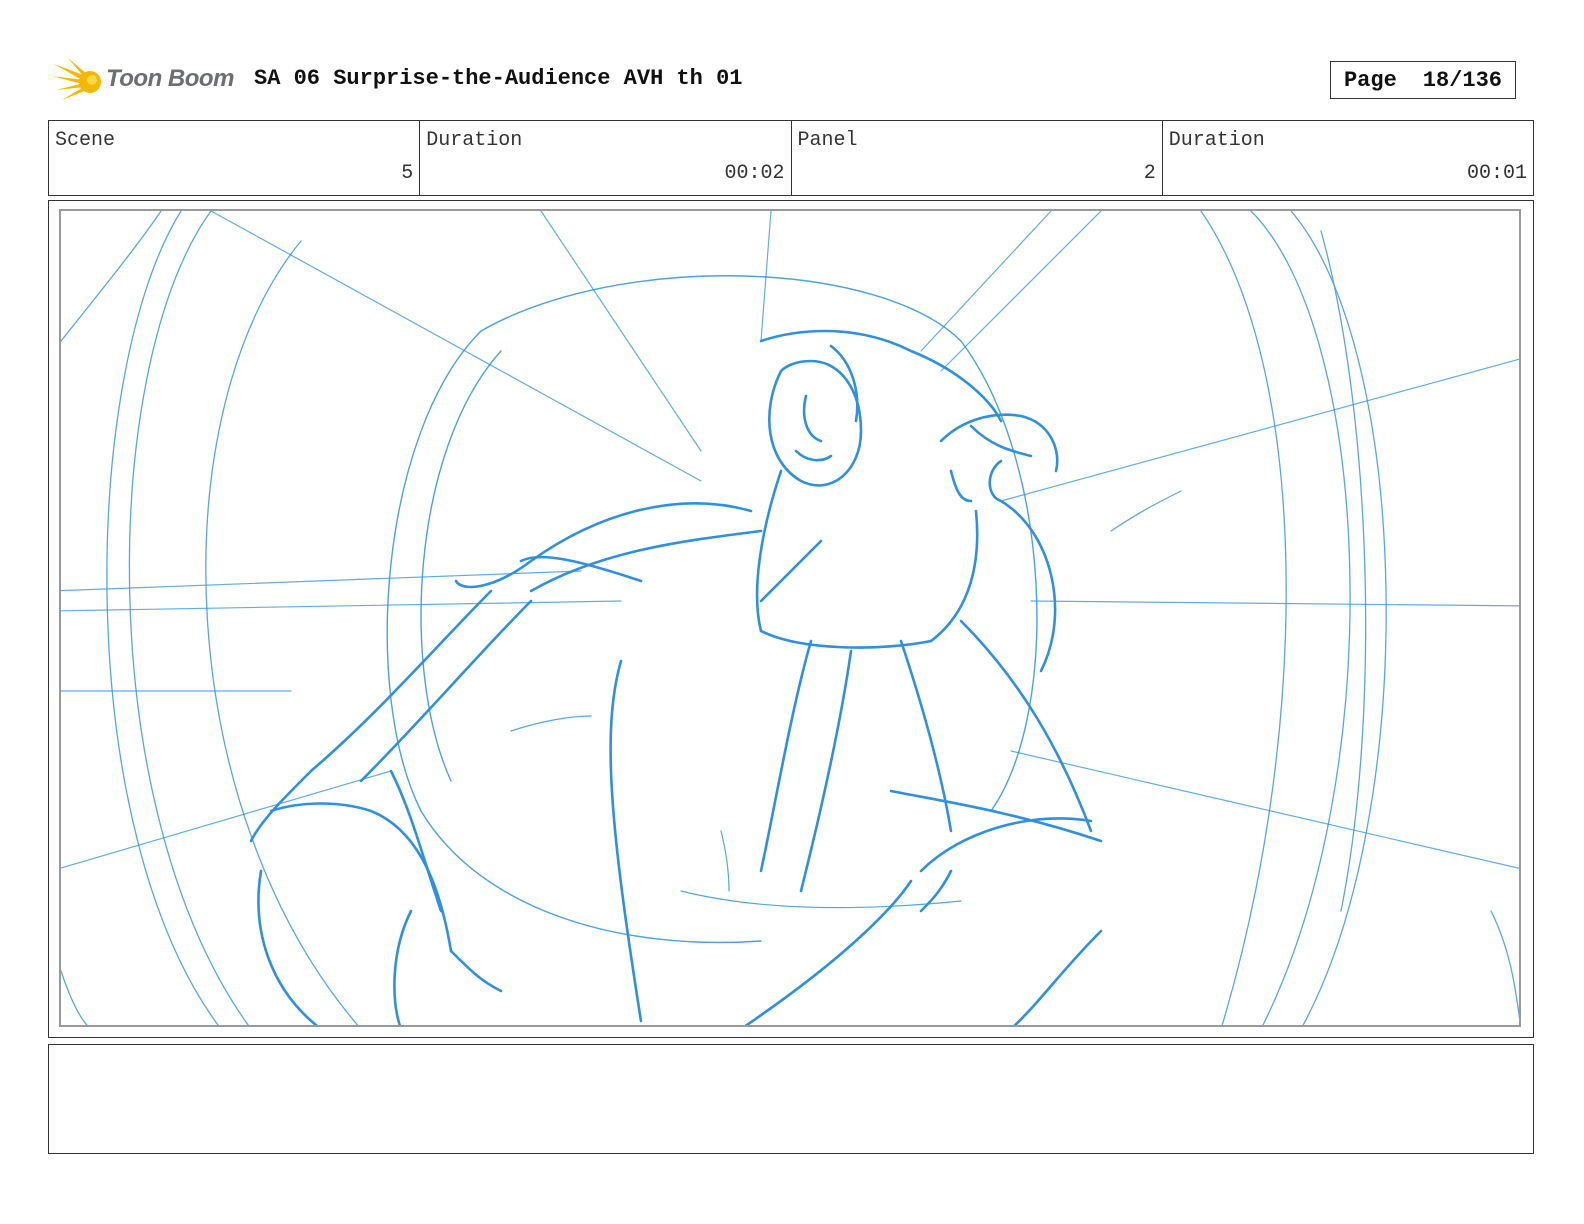 The height and width of the screenshot is (1224, 1584). I want to click on panel-duration-label: Duration, so click(1216, 140).